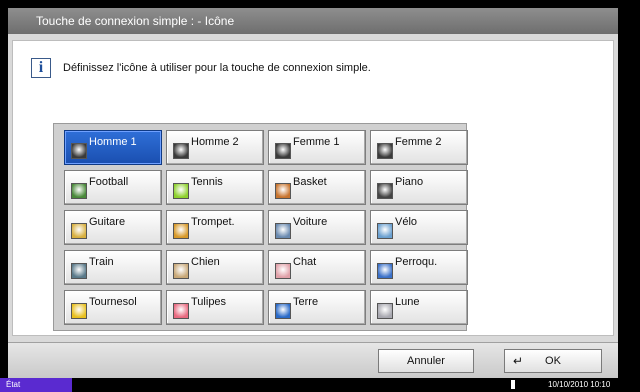  Describe the element at coordinates (107, 222) in the screenshot. I see `icon-option-label: Guitare` at that location.